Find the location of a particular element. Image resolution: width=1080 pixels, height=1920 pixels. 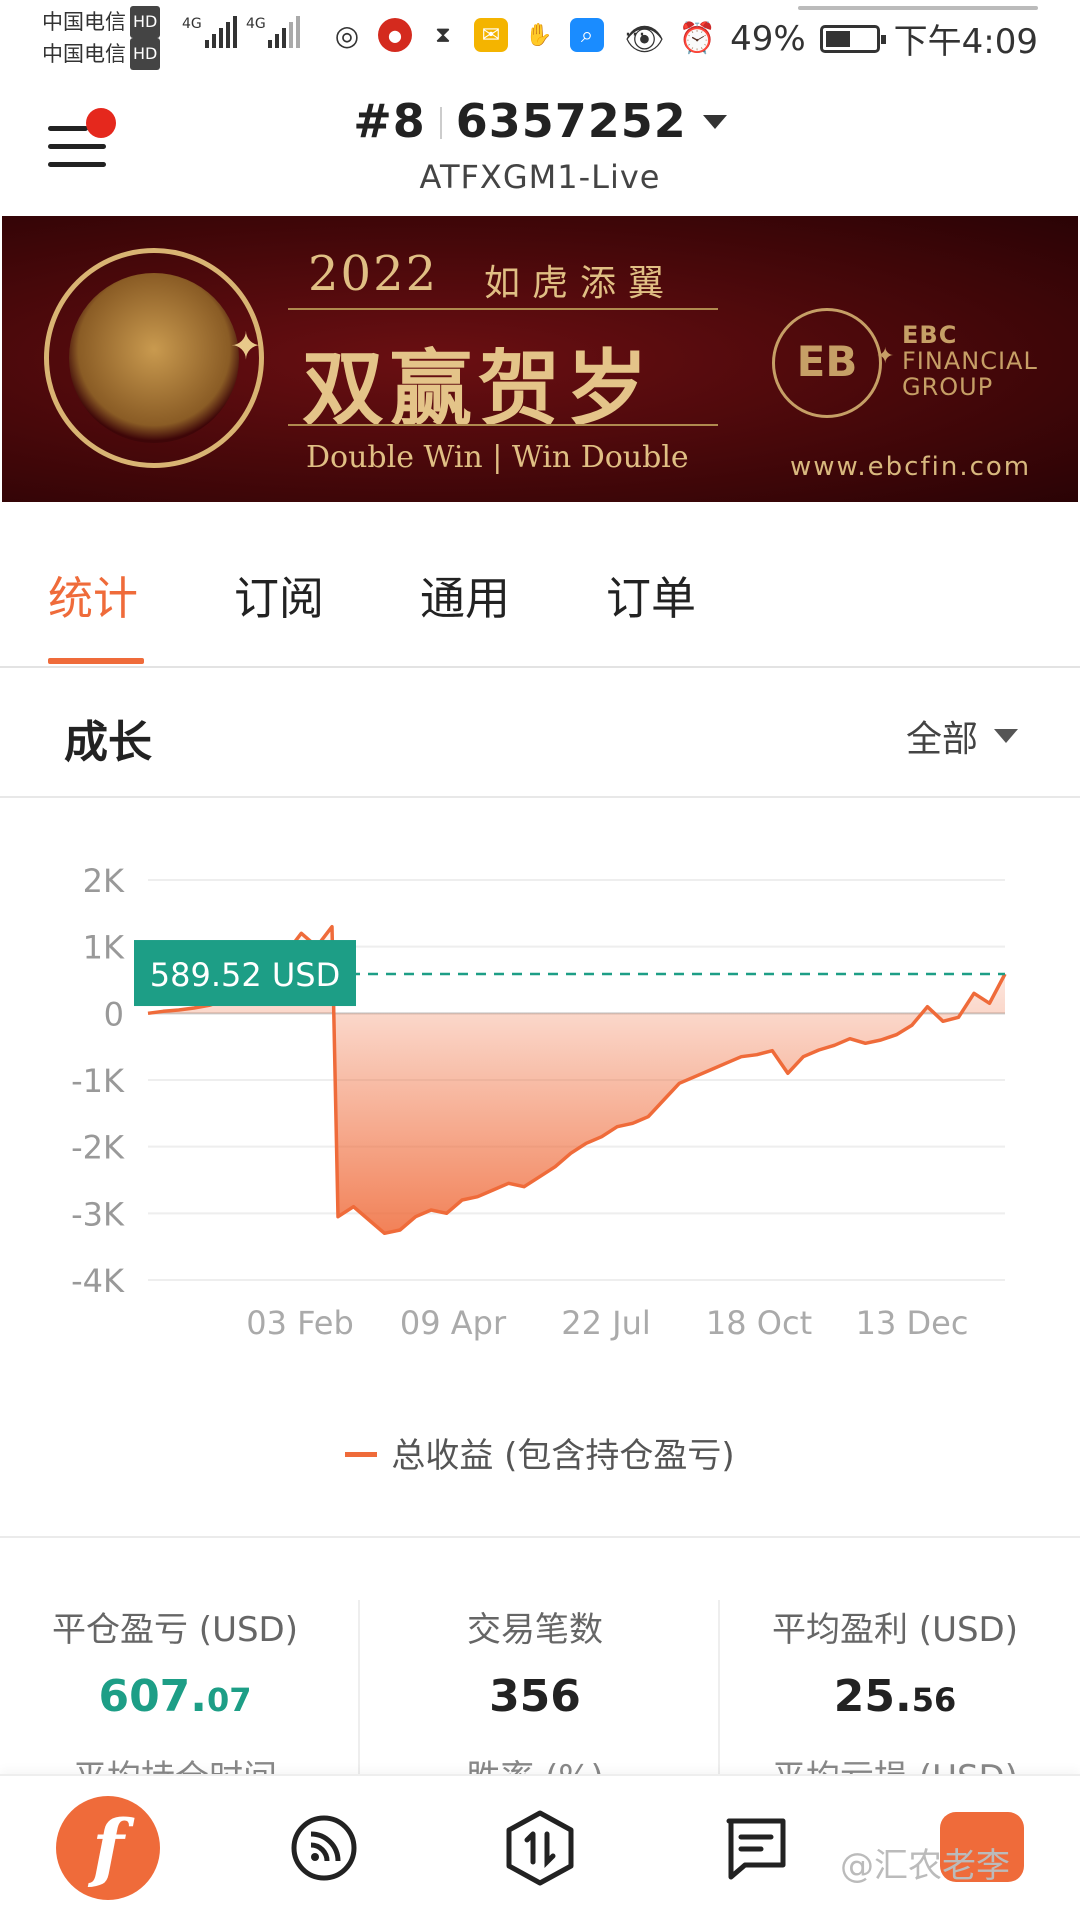

notification-icons: ◎ ● ⧗ ✉ ✋ ⌕ ··· is located at coordinates (491, 35).